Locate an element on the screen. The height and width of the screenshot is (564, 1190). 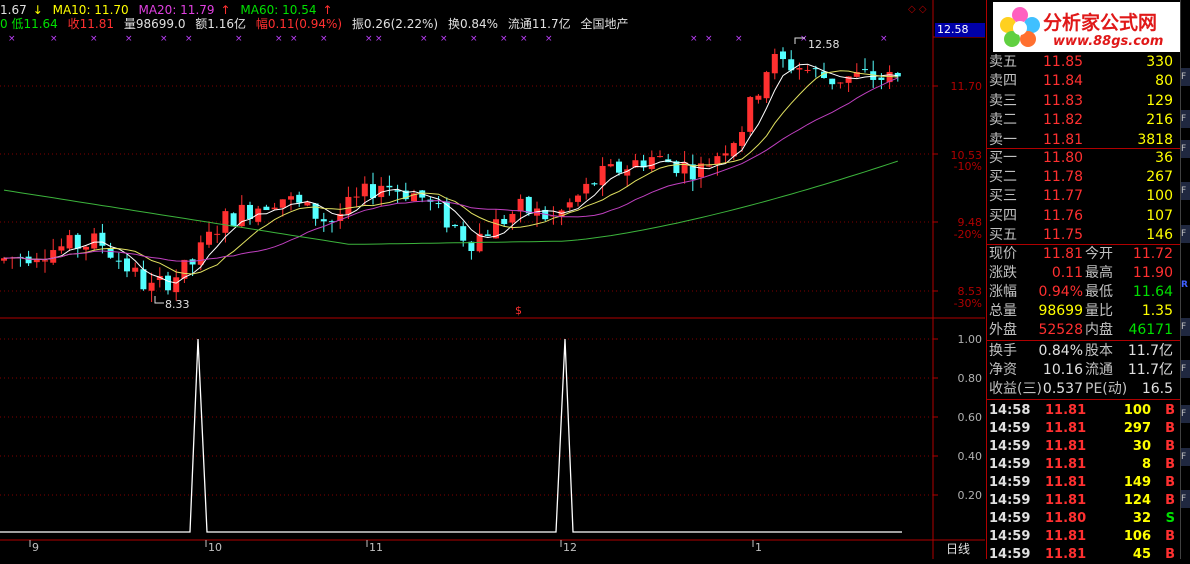
side-tool-4: F is located at coordinates (1185, 191).